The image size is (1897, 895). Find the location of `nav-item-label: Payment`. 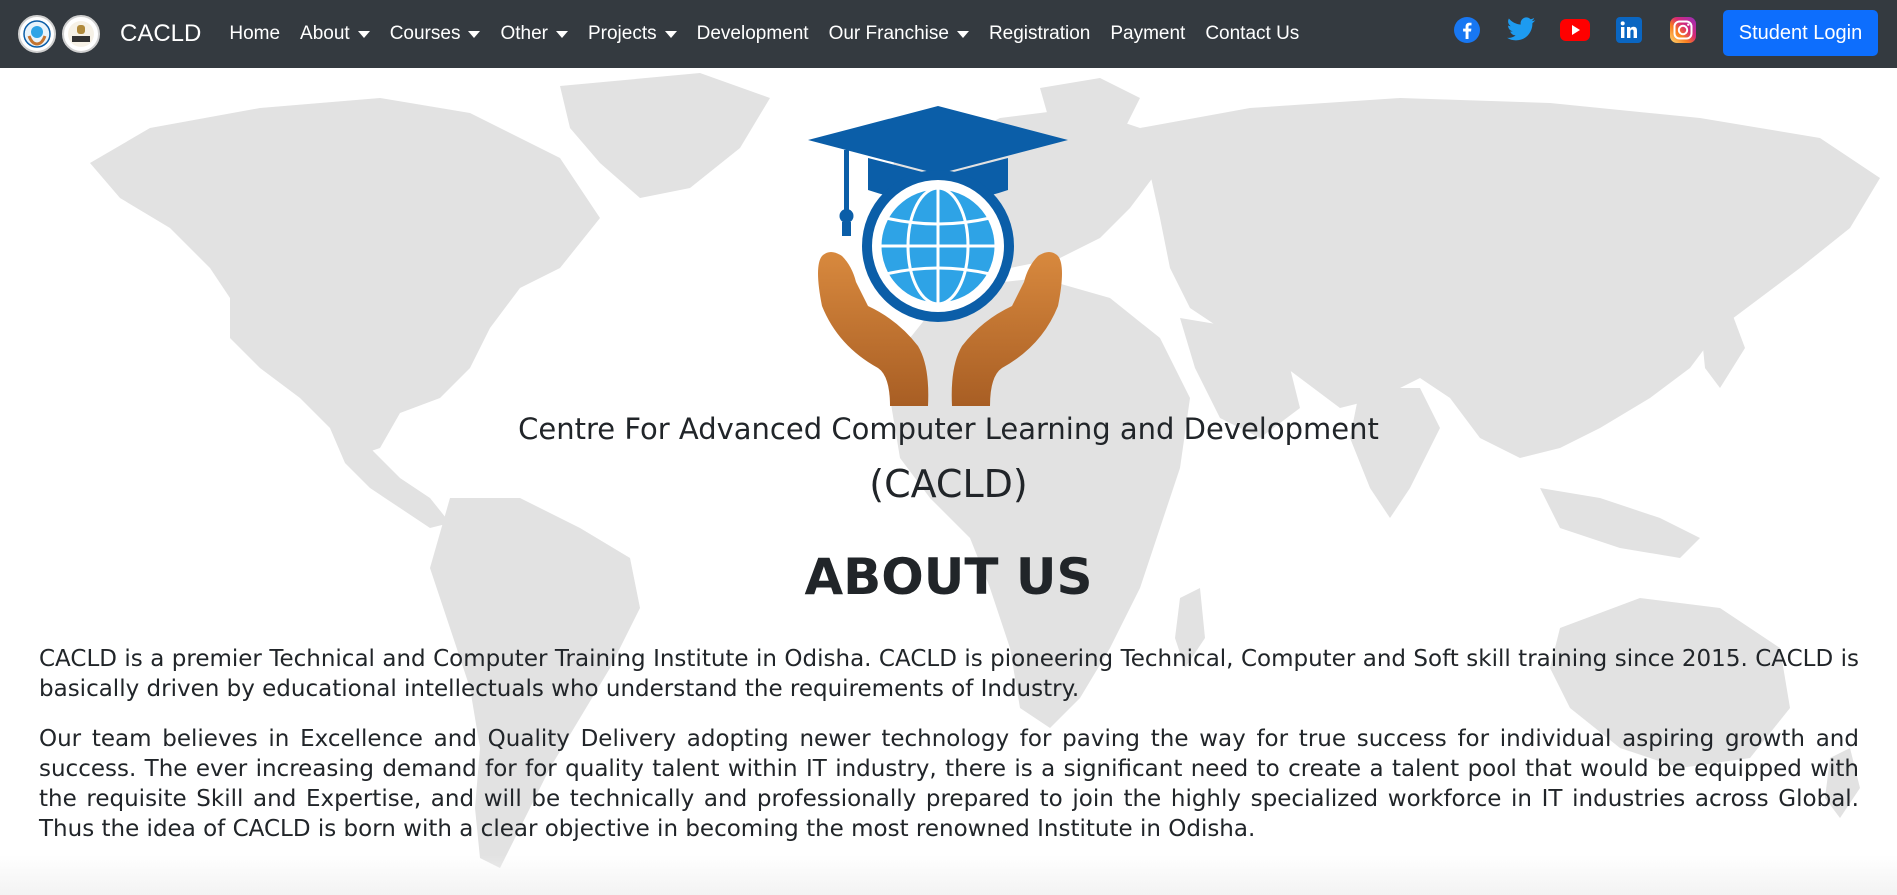

nav-item-label: Payment is located at coordinates (1148, 33).